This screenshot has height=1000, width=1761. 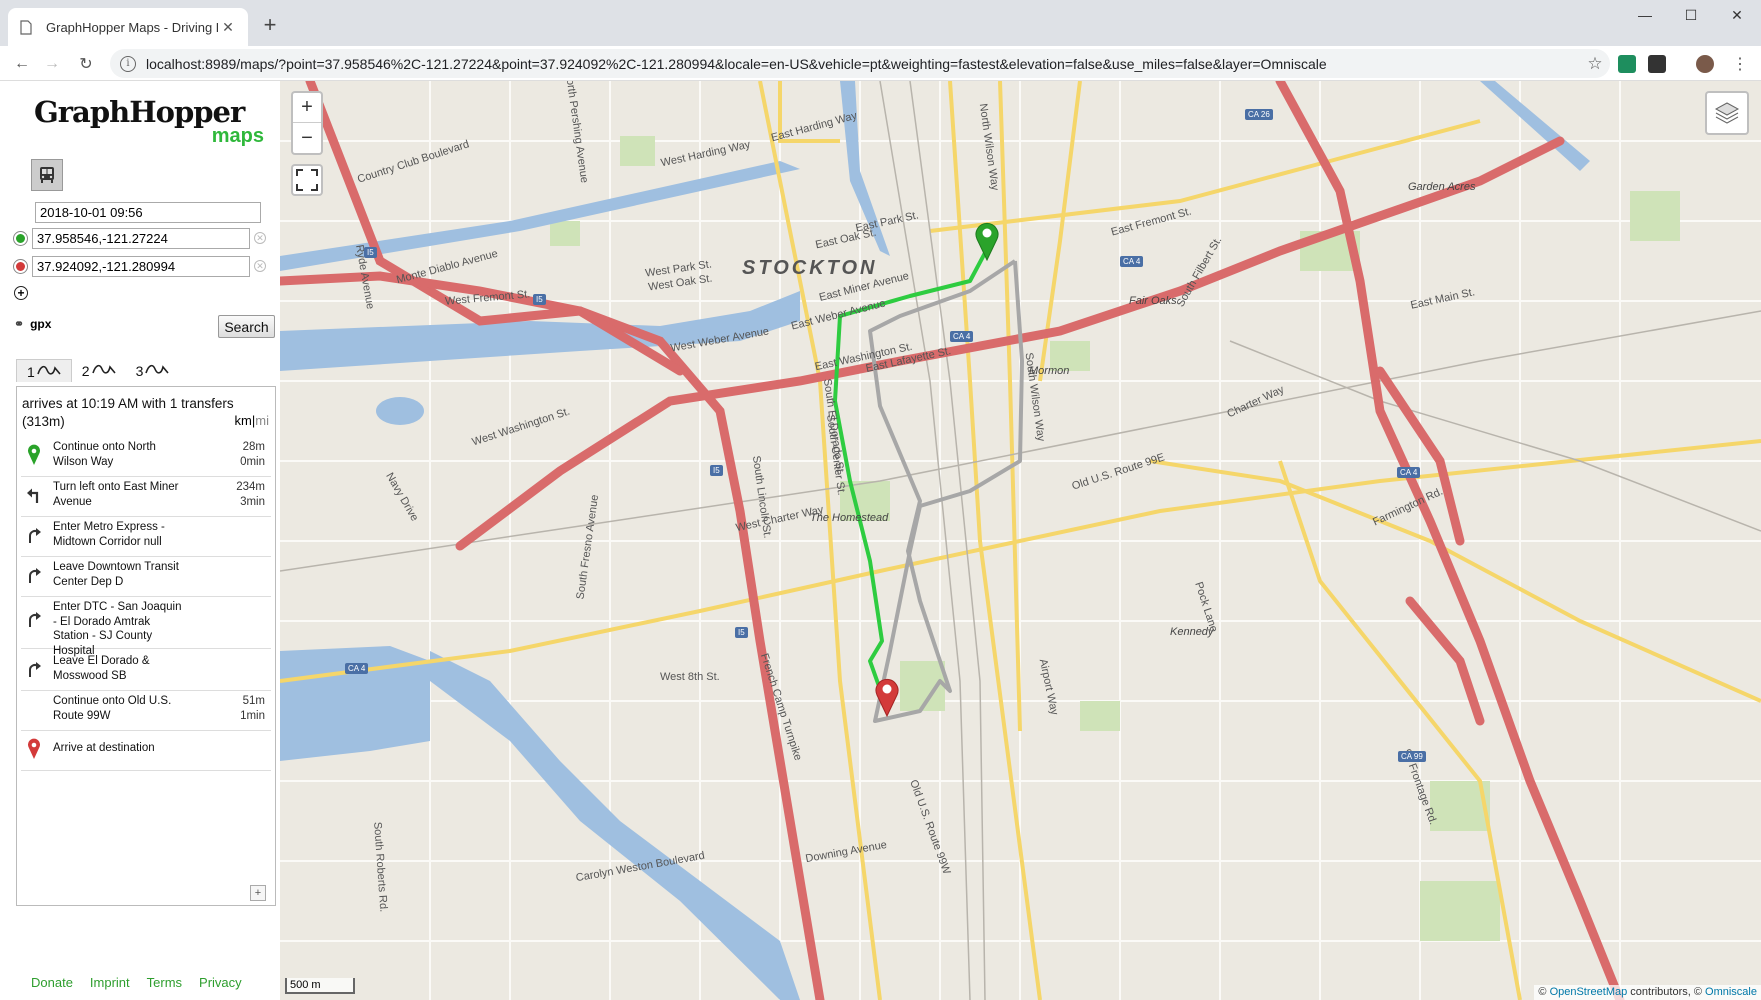 I want to click on menu-dots-icon: ⋮, so click(x=1740, y=64).